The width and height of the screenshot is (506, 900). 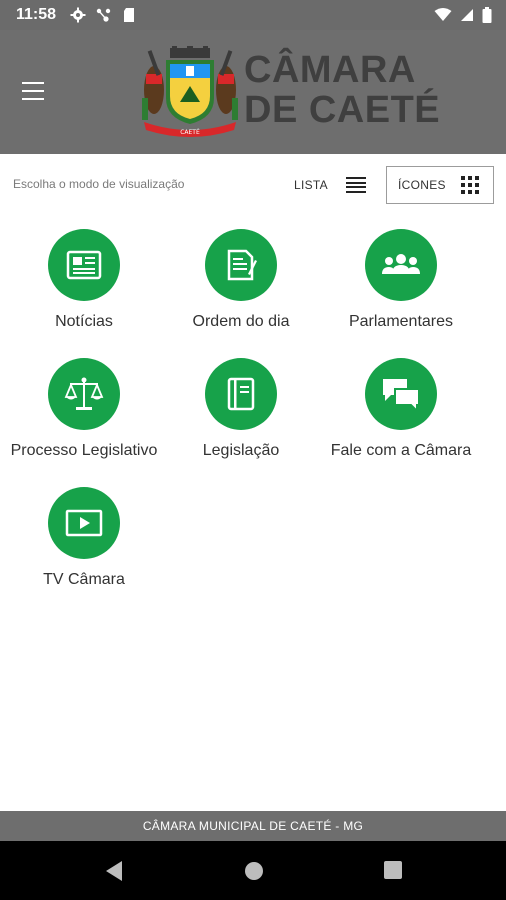 What do you see at coordinates (401, 450) in the screenshot?
I see `menu-item-label: Fale com a Câmara` at bounding box center [401, 450].